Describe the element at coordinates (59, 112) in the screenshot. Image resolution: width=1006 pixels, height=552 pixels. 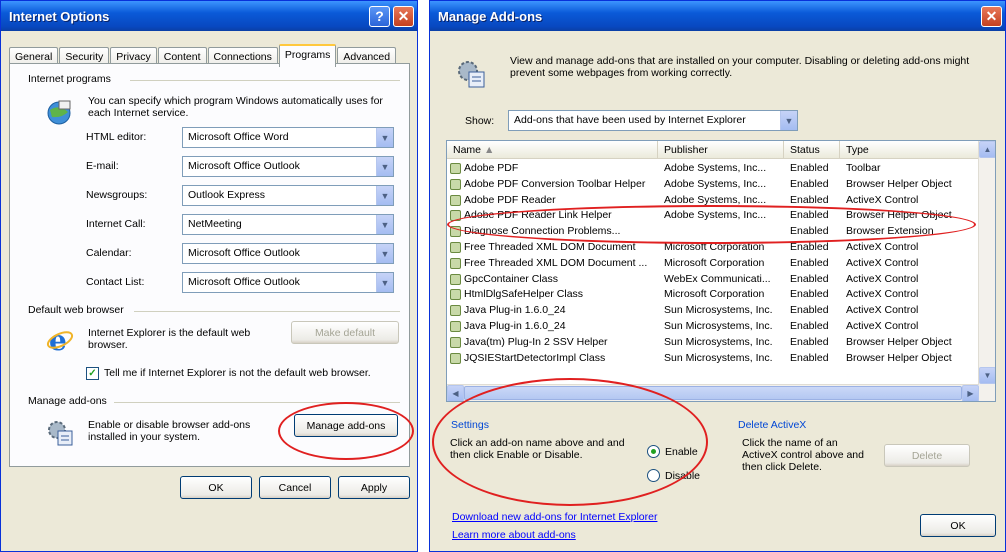
I see `programs-globe-icon` at that location.